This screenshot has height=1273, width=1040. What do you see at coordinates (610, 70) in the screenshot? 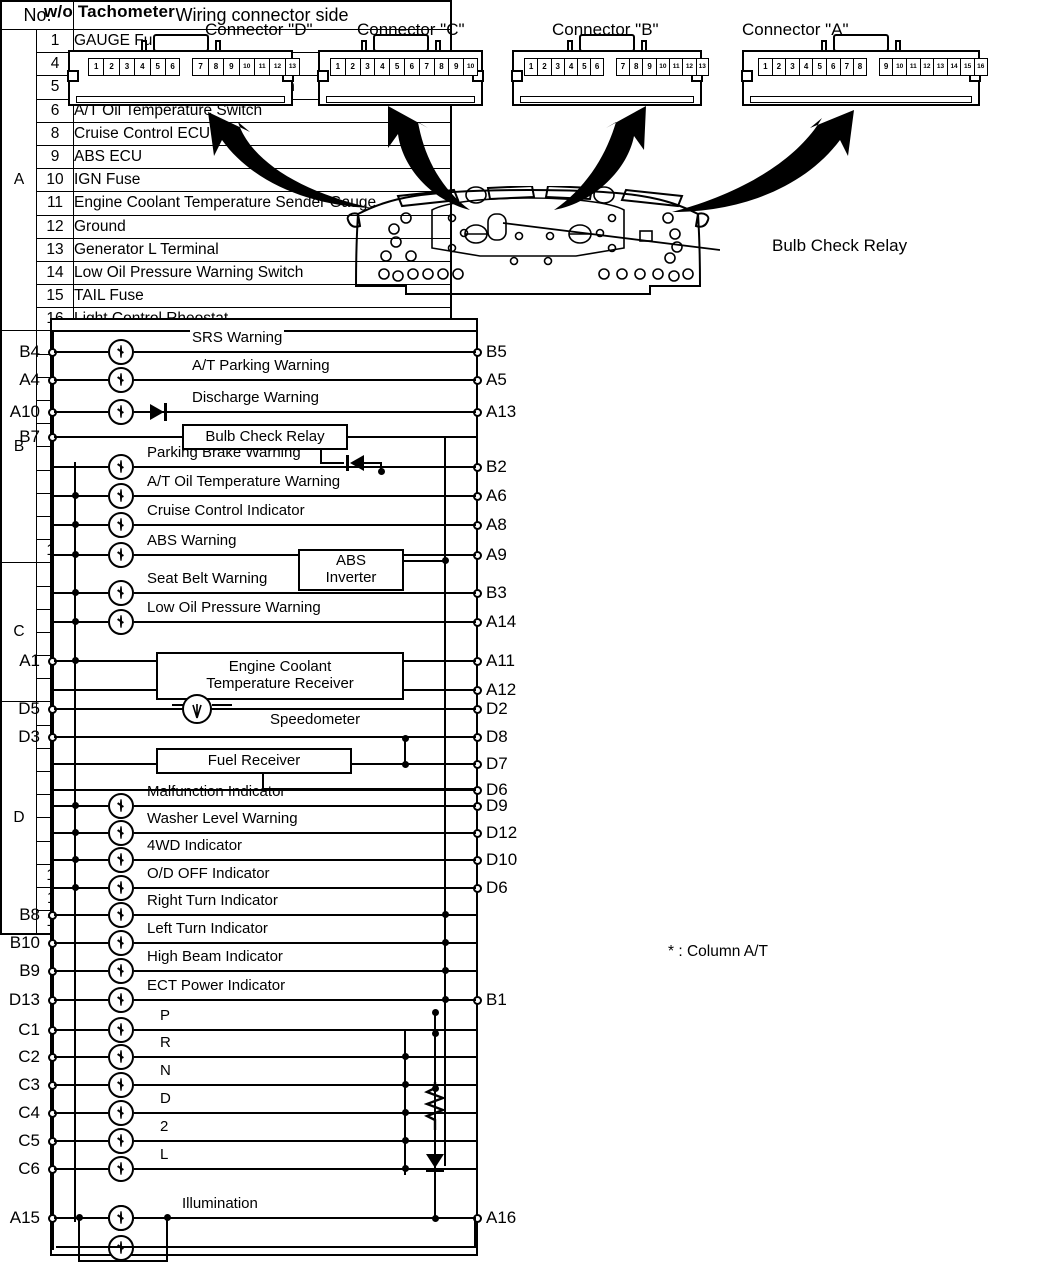
I see `connector-ConnectorB: 1 2 3 4 5 6 7 8 9 10 11 12 13` at bounding box center [610, 70].